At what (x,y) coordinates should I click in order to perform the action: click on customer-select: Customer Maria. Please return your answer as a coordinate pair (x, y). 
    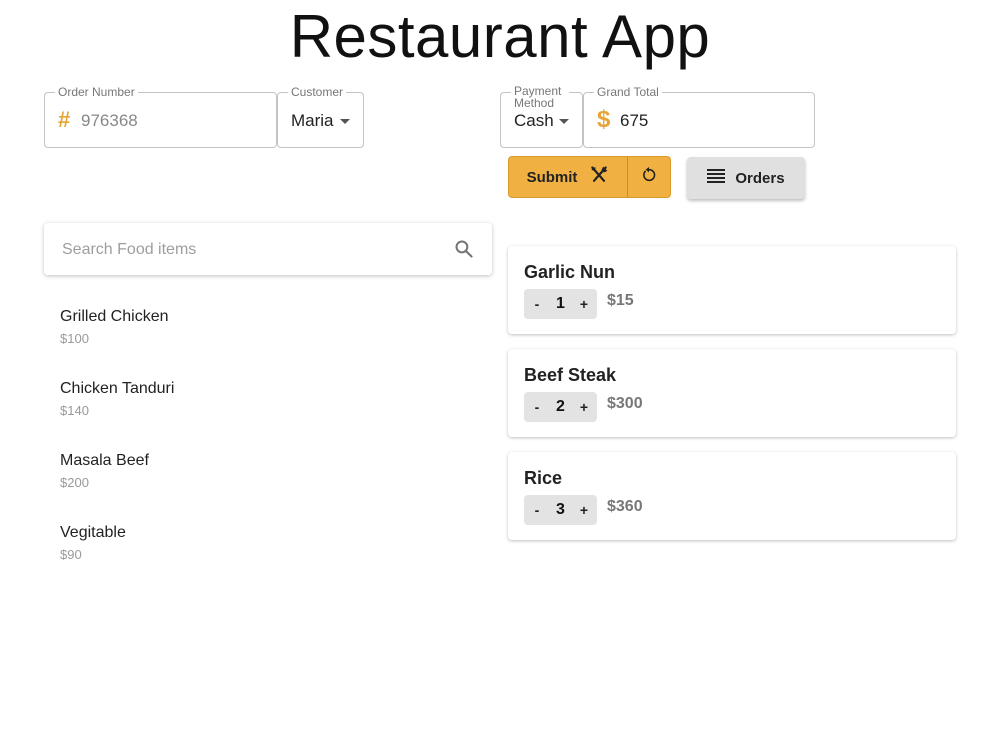
    Looking at the image, I should click on (320, 116).